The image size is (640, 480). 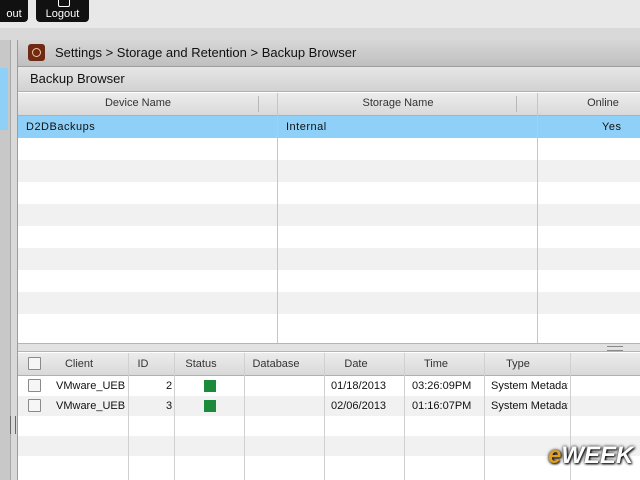 What do you see at coordinates (36, 52) in the screenshot?
I see `settings-section-icon` at bounding box center [36, 52].